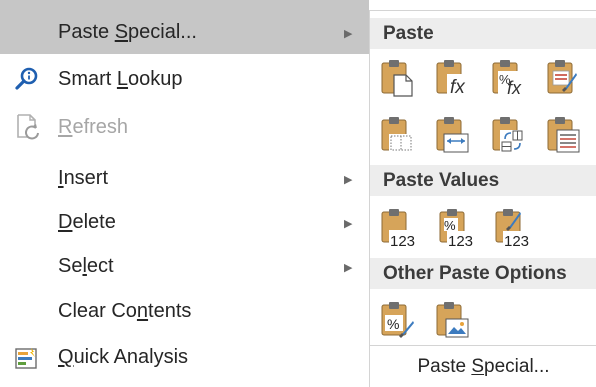  I want to click on paste-formulas-icon: fx, so click(453, 77).